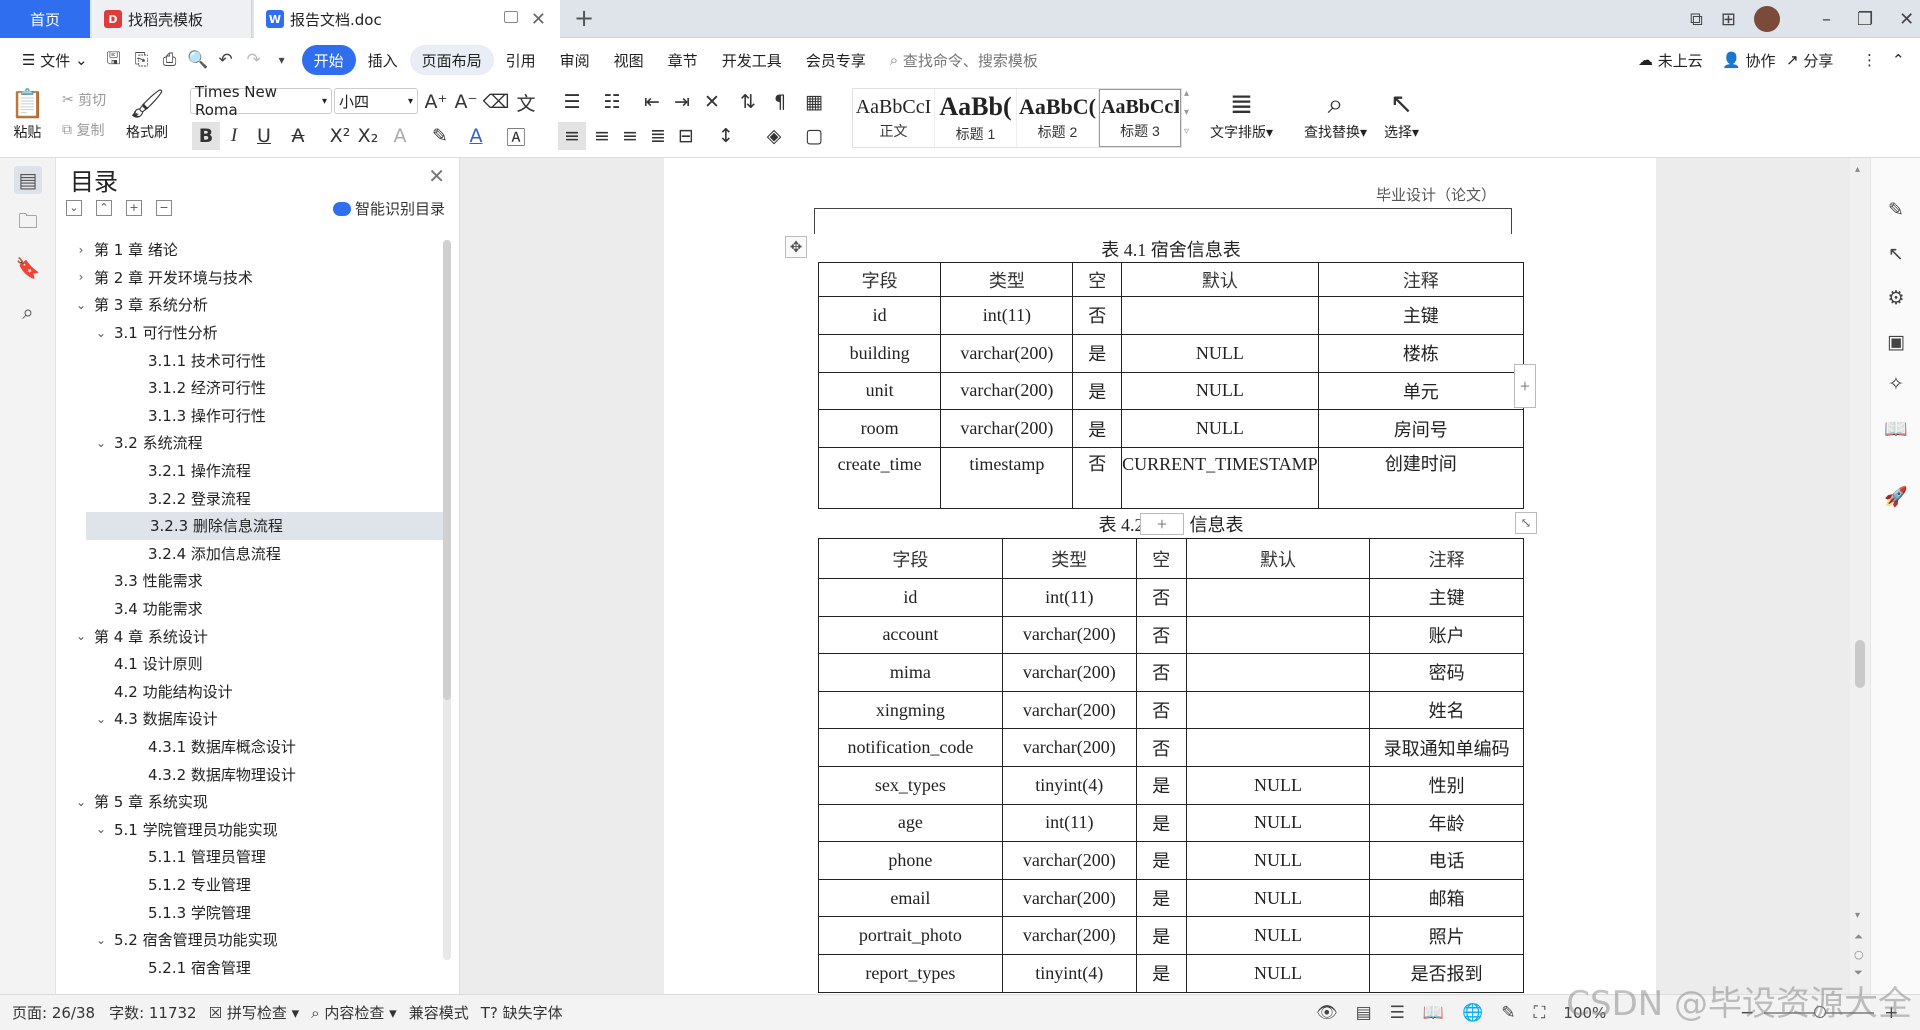 The height and width of the screenshot is (1030, 1920). I want to click on style-heading-3: AaBbCcI 标题 3, so click(1140, 118).